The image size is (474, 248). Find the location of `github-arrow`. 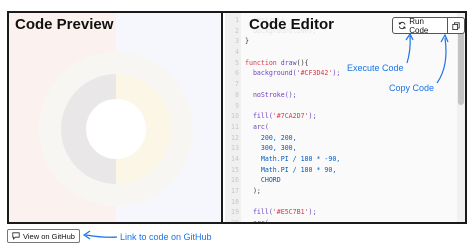

github-arrow is located at coordinates (101, 236).